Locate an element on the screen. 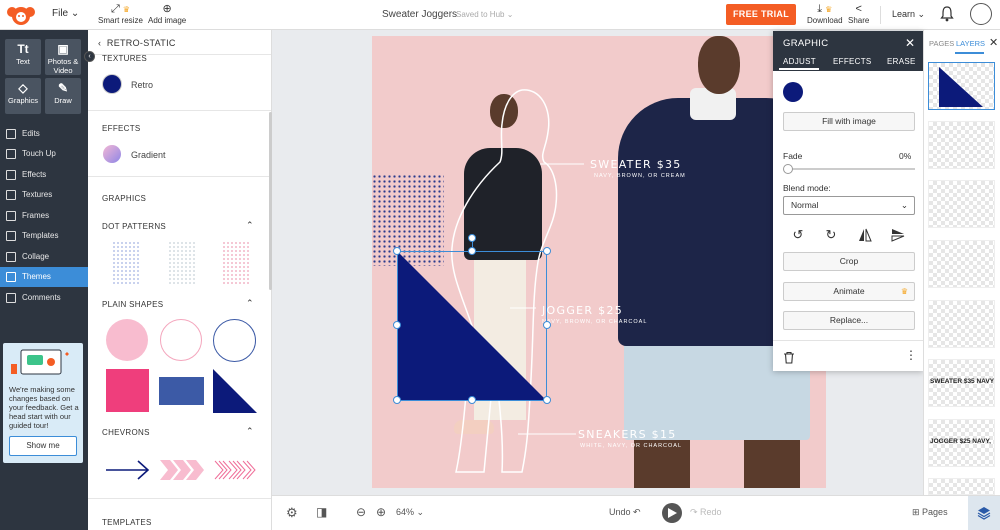 The width and height of the screenshot is (1000, 530). dot-pattern-blue is located at coordinates (126, 263).